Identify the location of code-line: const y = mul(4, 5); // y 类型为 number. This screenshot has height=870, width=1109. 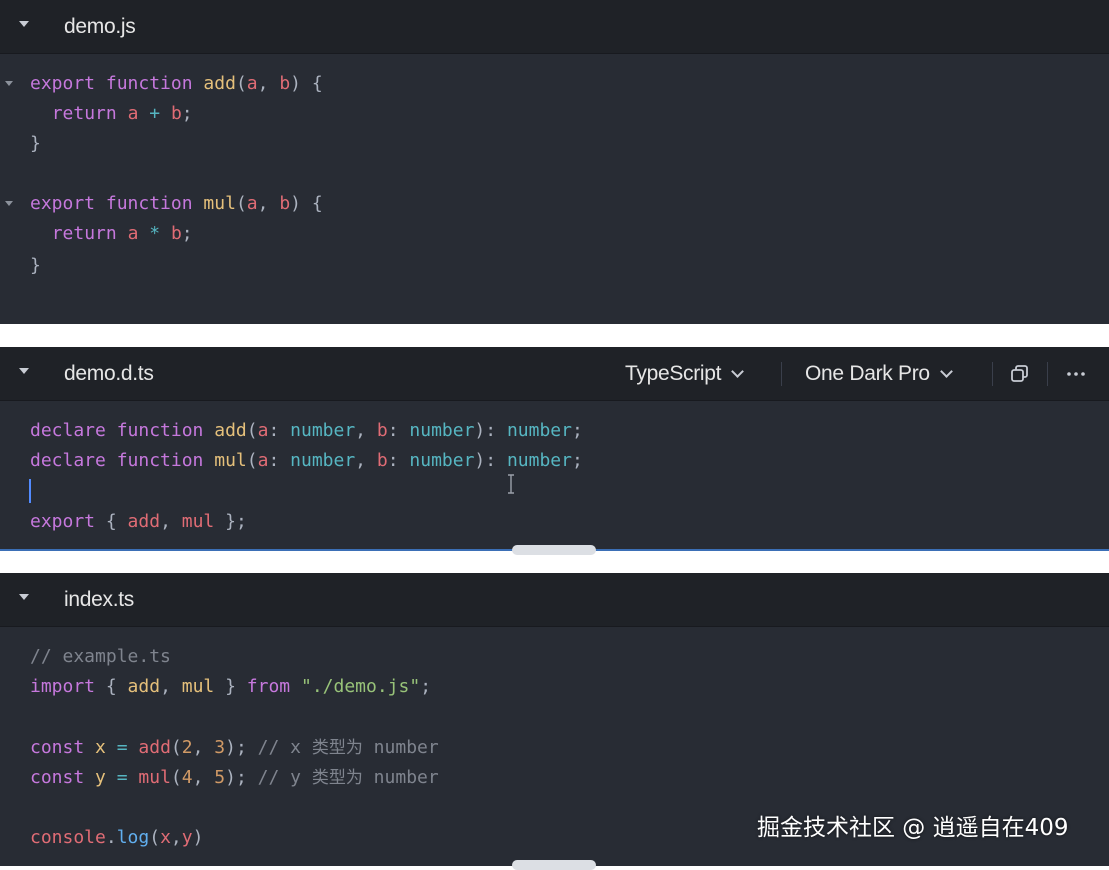
(234, 778).